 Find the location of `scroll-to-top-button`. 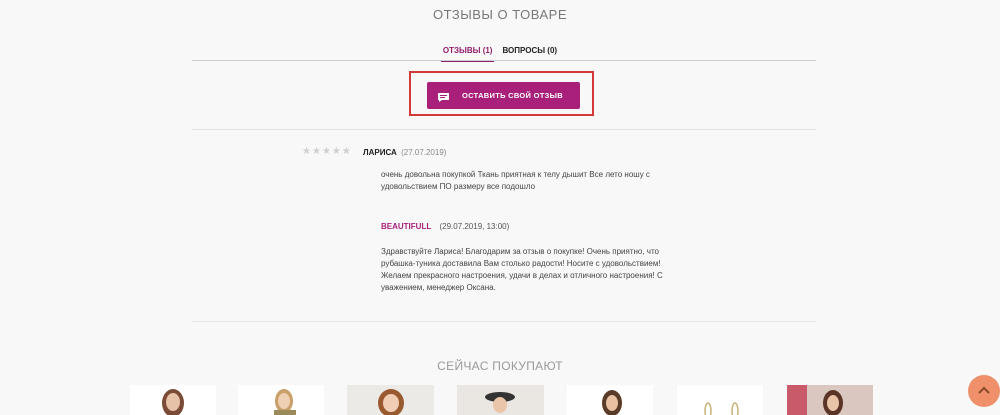

scroll-to-top-button is located at coordinates (984, 391).